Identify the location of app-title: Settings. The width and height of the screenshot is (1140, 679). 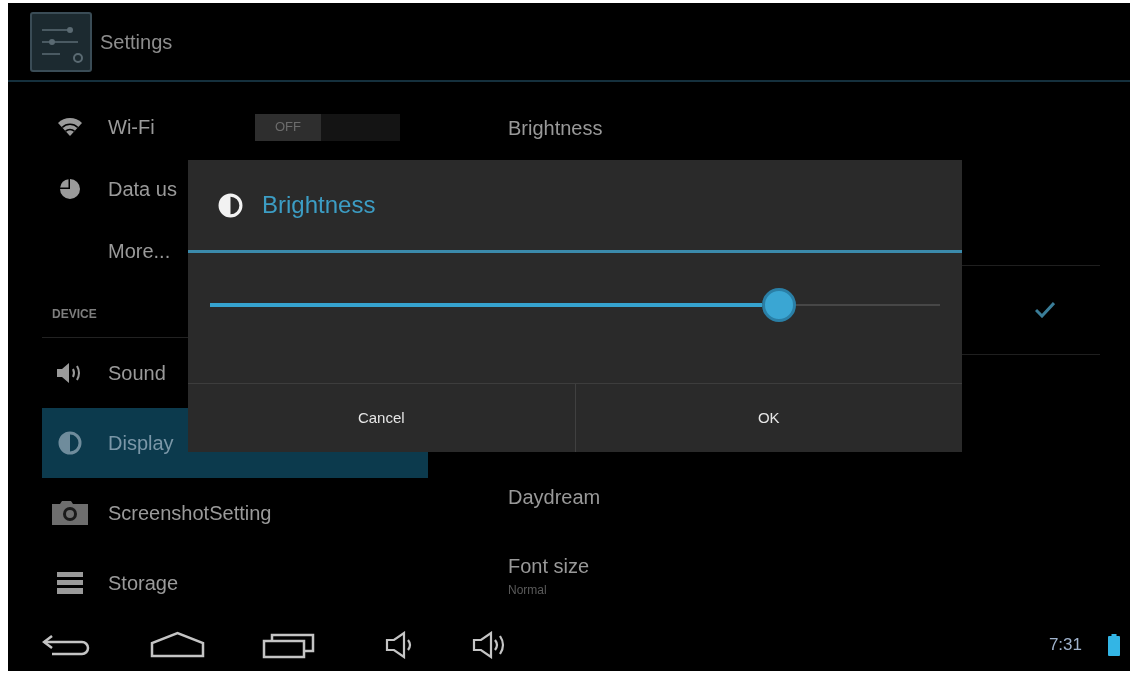
(136, 42).